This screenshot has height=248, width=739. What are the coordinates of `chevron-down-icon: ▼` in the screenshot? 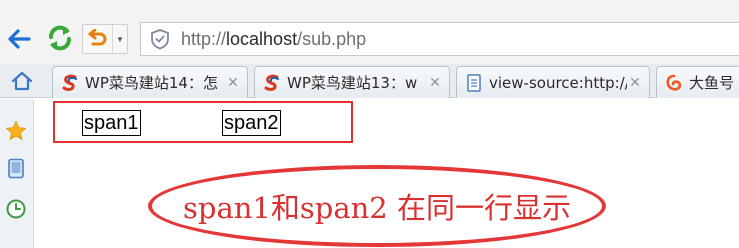 It's located at (120, 39).